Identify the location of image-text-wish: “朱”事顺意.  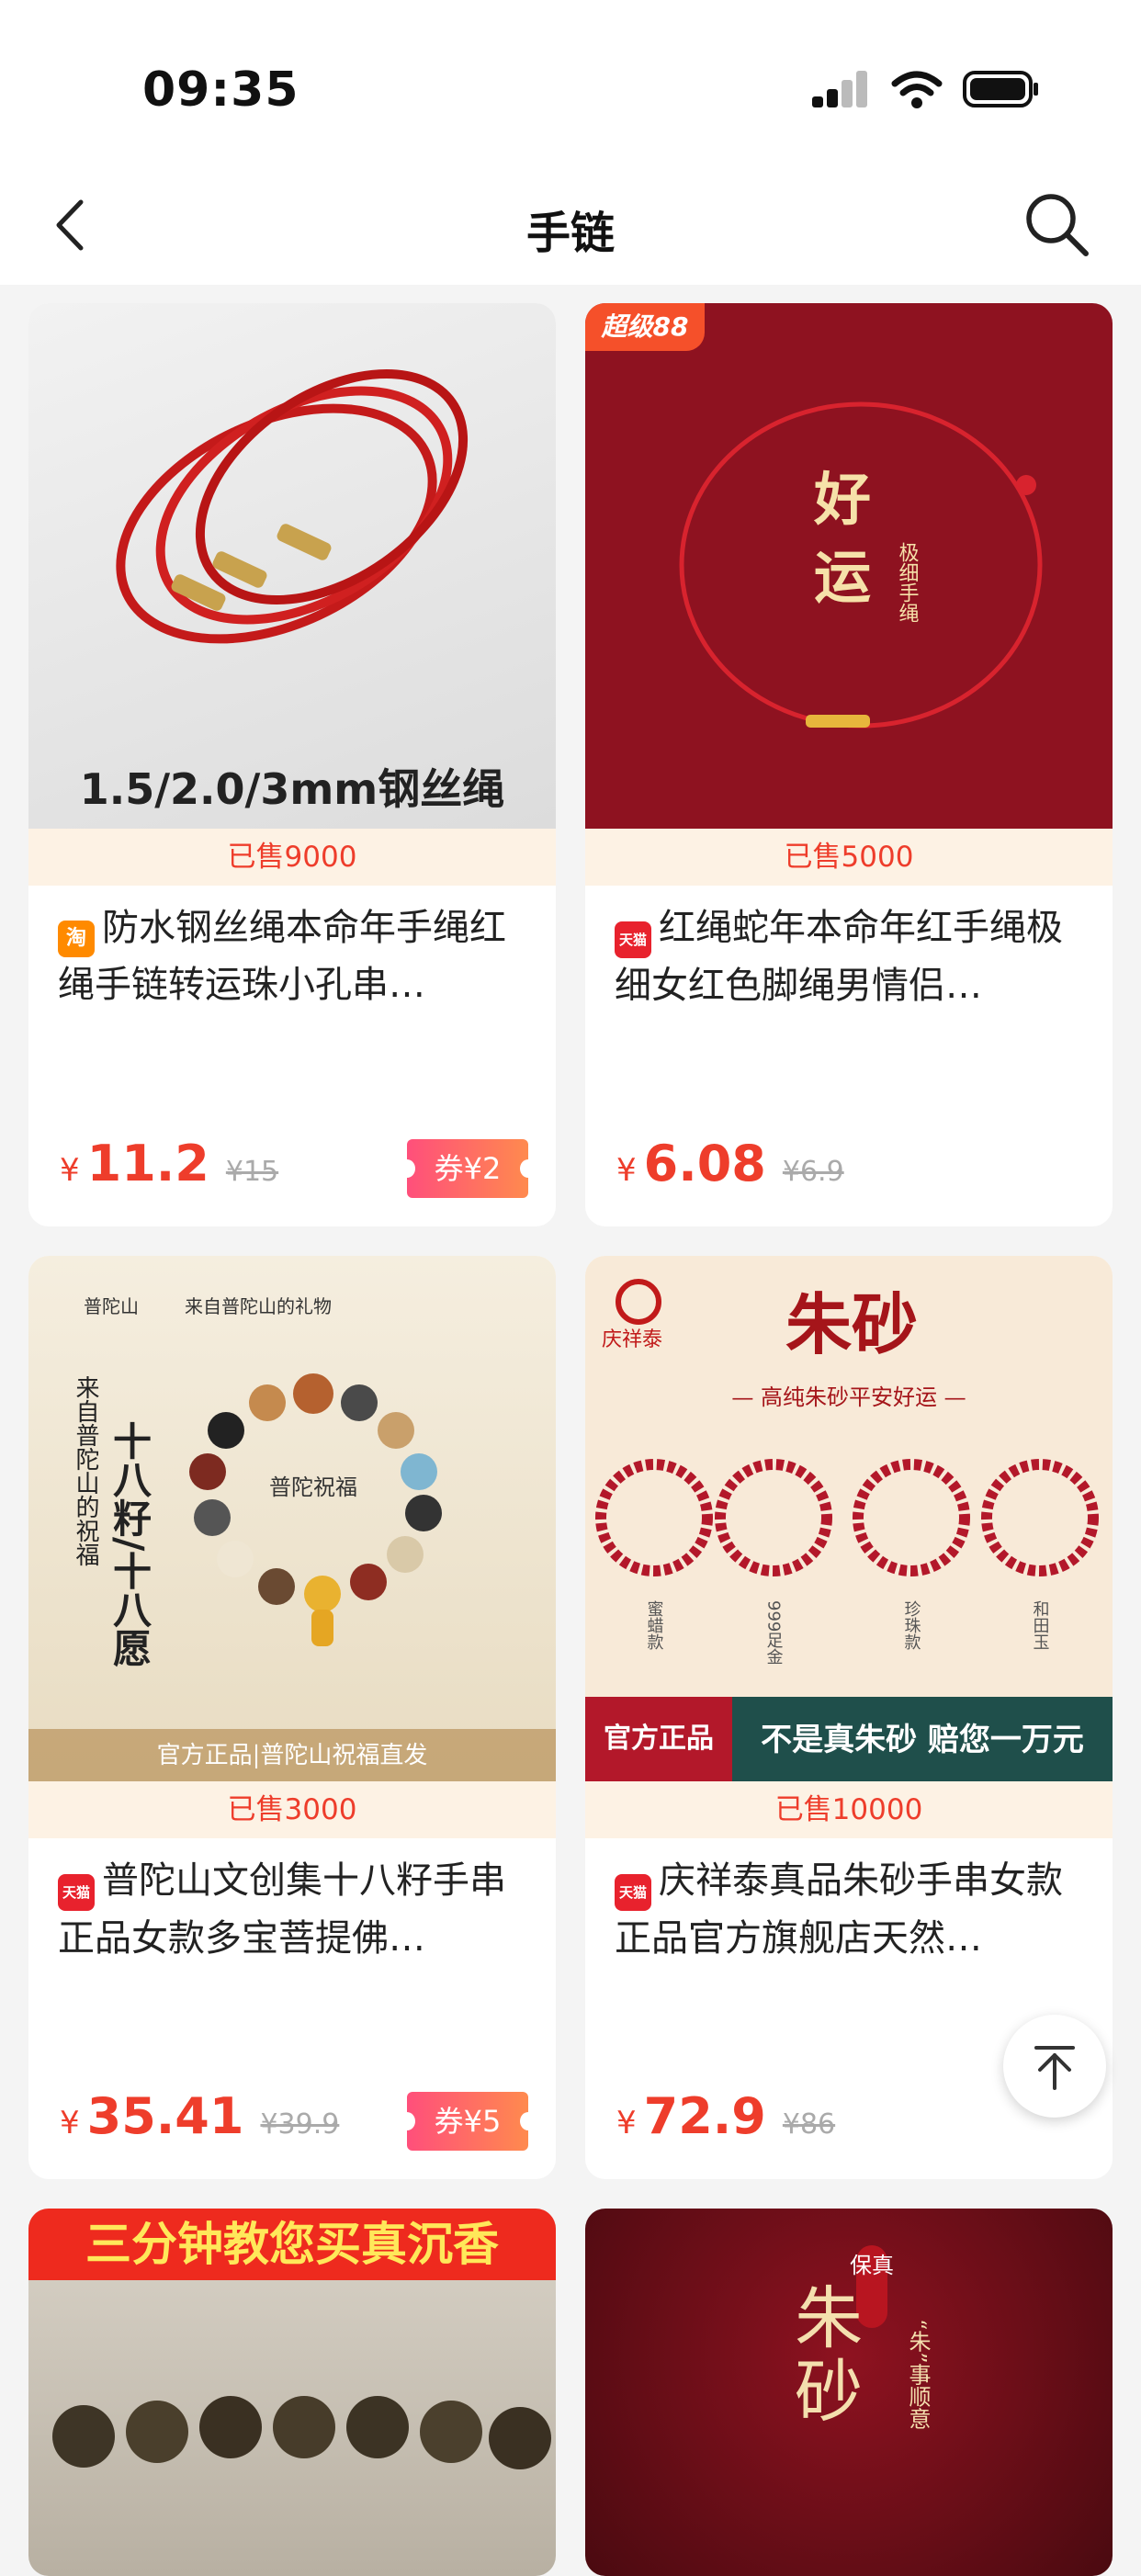
(918, 2374).